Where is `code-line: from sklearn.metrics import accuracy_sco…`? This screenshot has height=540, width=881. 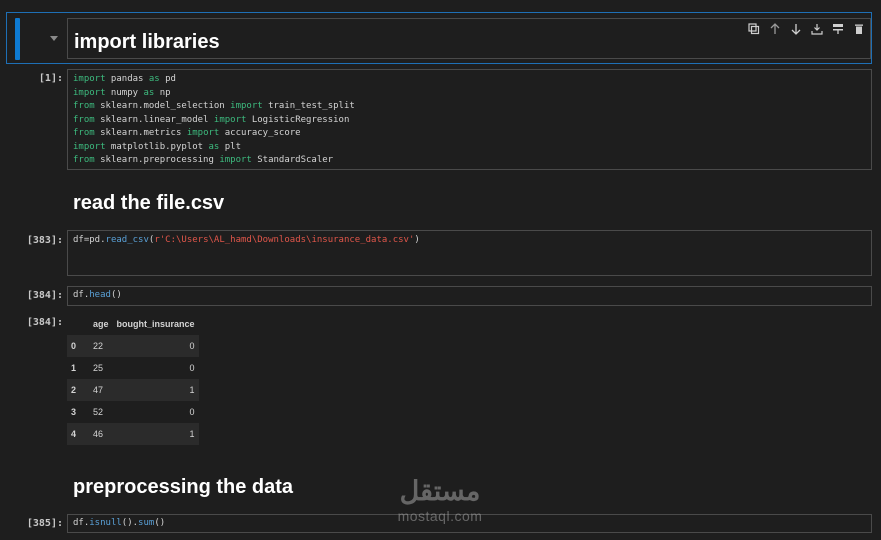
code-line: from sklearn.metrics import accuracy_sco… is located at coordinates (187, 133).